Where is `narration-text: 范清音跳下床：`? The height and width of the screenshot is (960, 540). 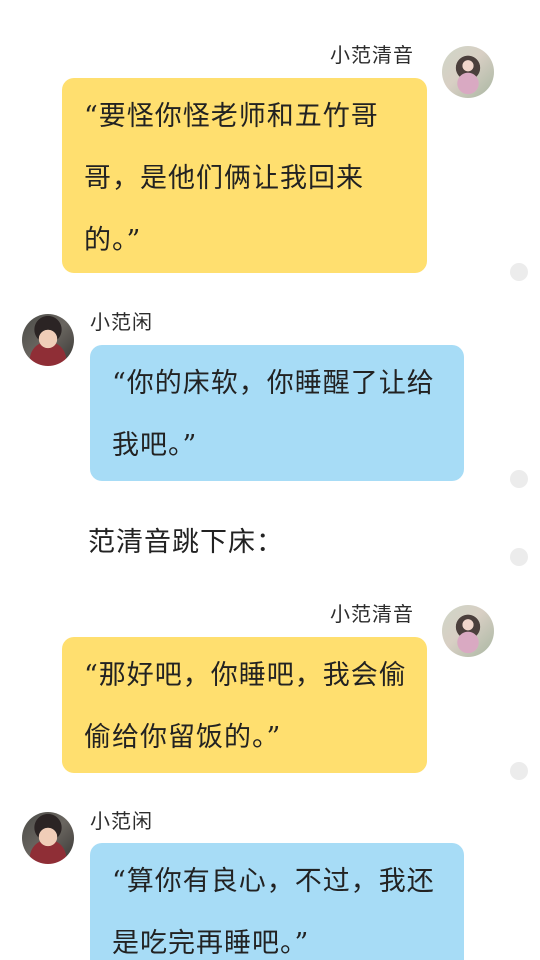 narration-text: 范清音跳下床： is located at coordinates (186, 542).